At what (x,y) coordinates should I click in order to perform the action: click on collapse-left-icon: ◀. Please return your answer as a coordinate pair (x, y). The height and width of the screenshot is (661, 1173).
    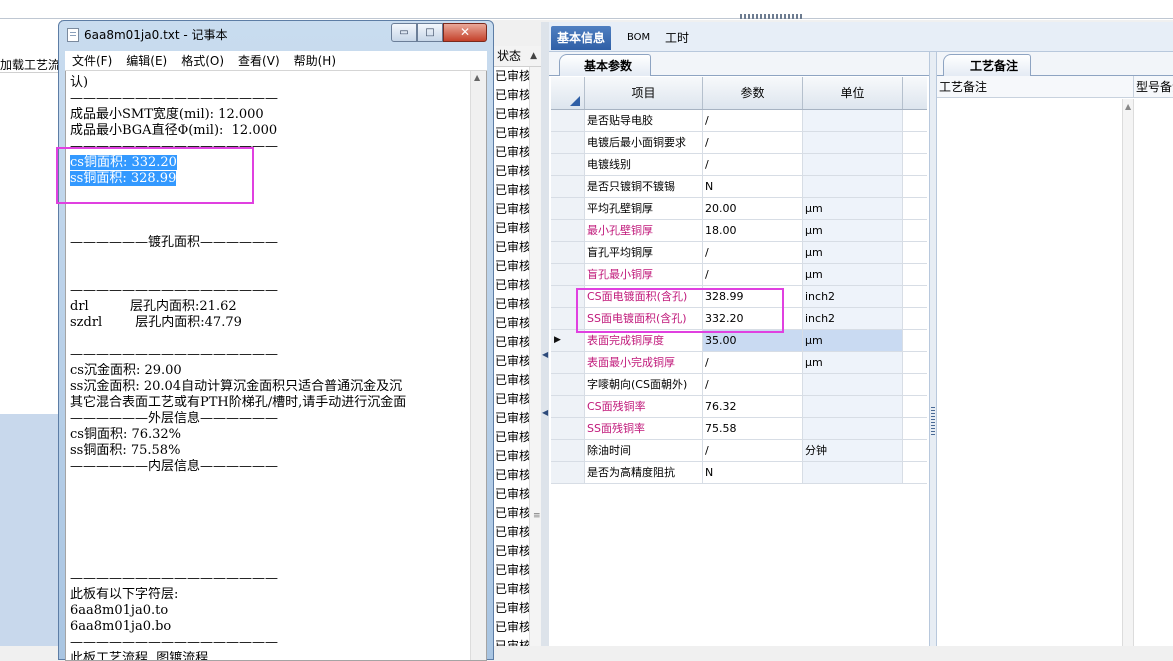
    Looking at the image, I should click on (545, 354).